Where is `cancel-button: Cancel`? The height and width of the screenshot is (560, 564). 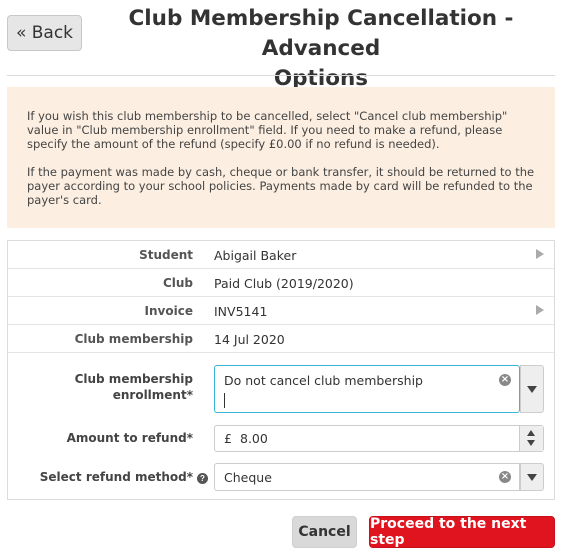 cancel-button: Cancel is located at coordinates (324, 532).